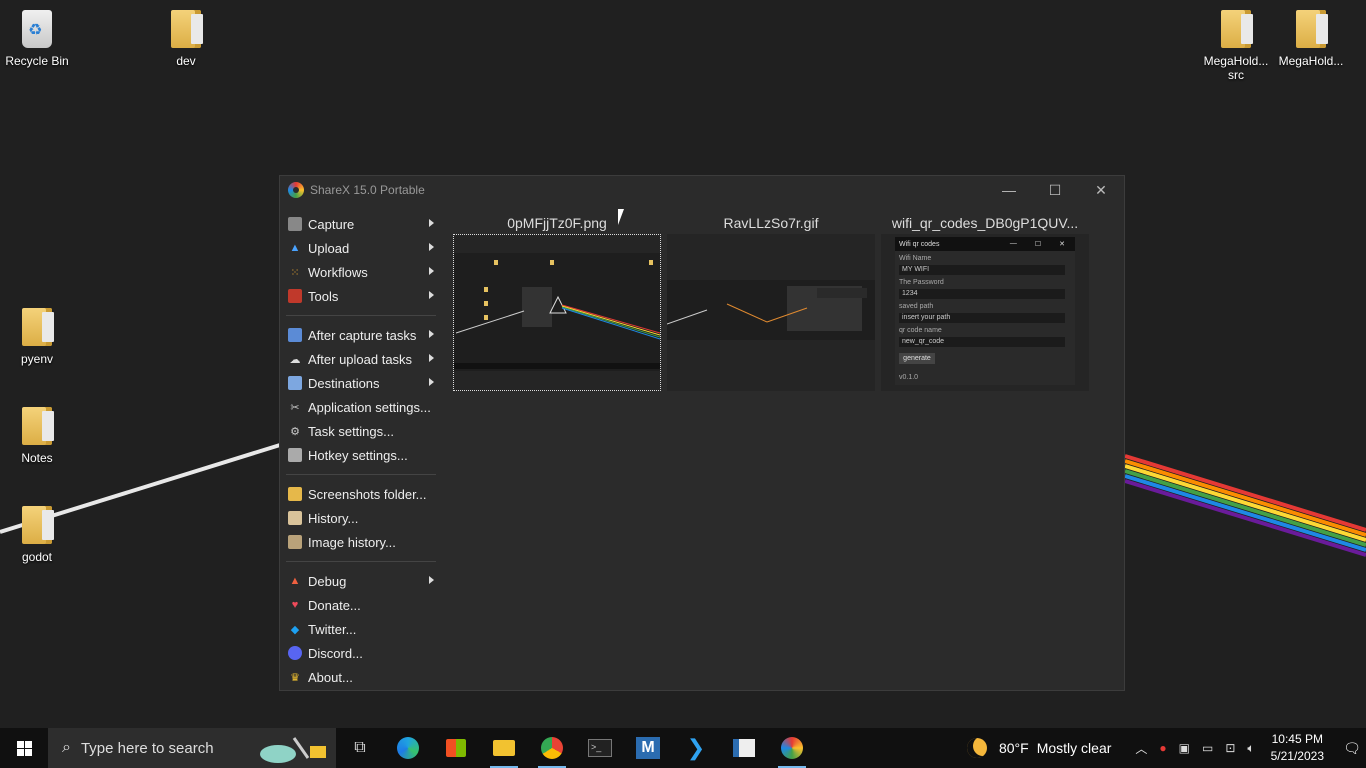 The width and height of the screenshot is (1366, 768). What do you see at coordinates (192, 748) in the screenshot?
I see `taskbar-search: ⌕ Type here to search` at bounding box center [192, 748].